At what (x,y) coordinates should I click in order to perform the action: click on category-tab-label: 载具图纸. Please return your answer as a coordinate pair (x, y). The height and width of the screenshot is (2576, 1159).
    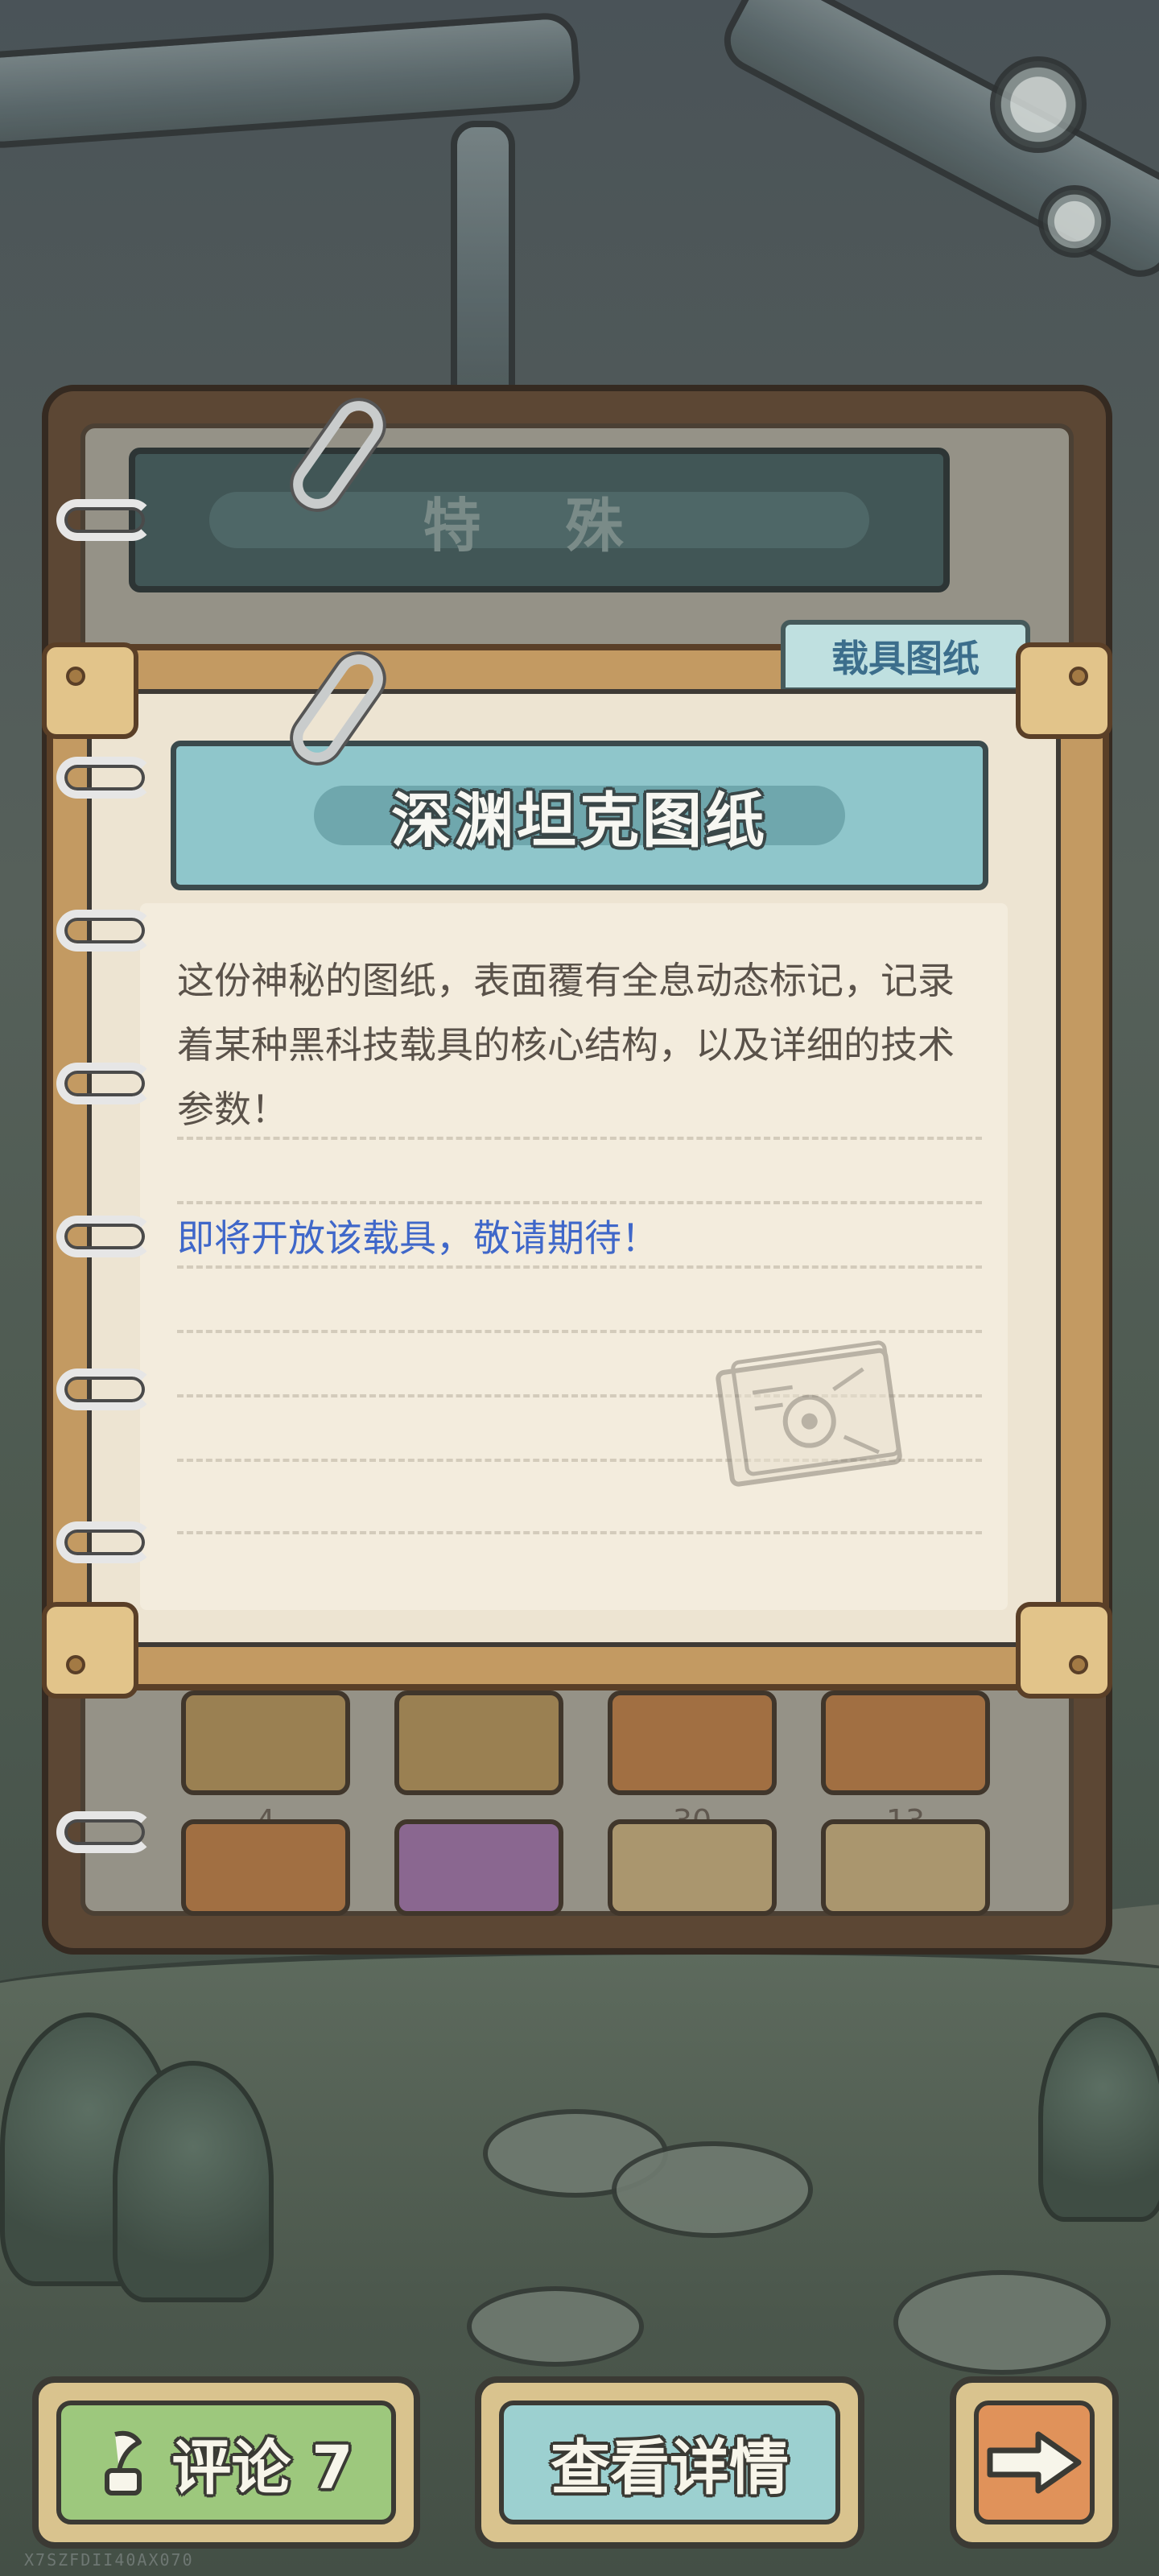
    Looking at the image, I should click on (905, 658).